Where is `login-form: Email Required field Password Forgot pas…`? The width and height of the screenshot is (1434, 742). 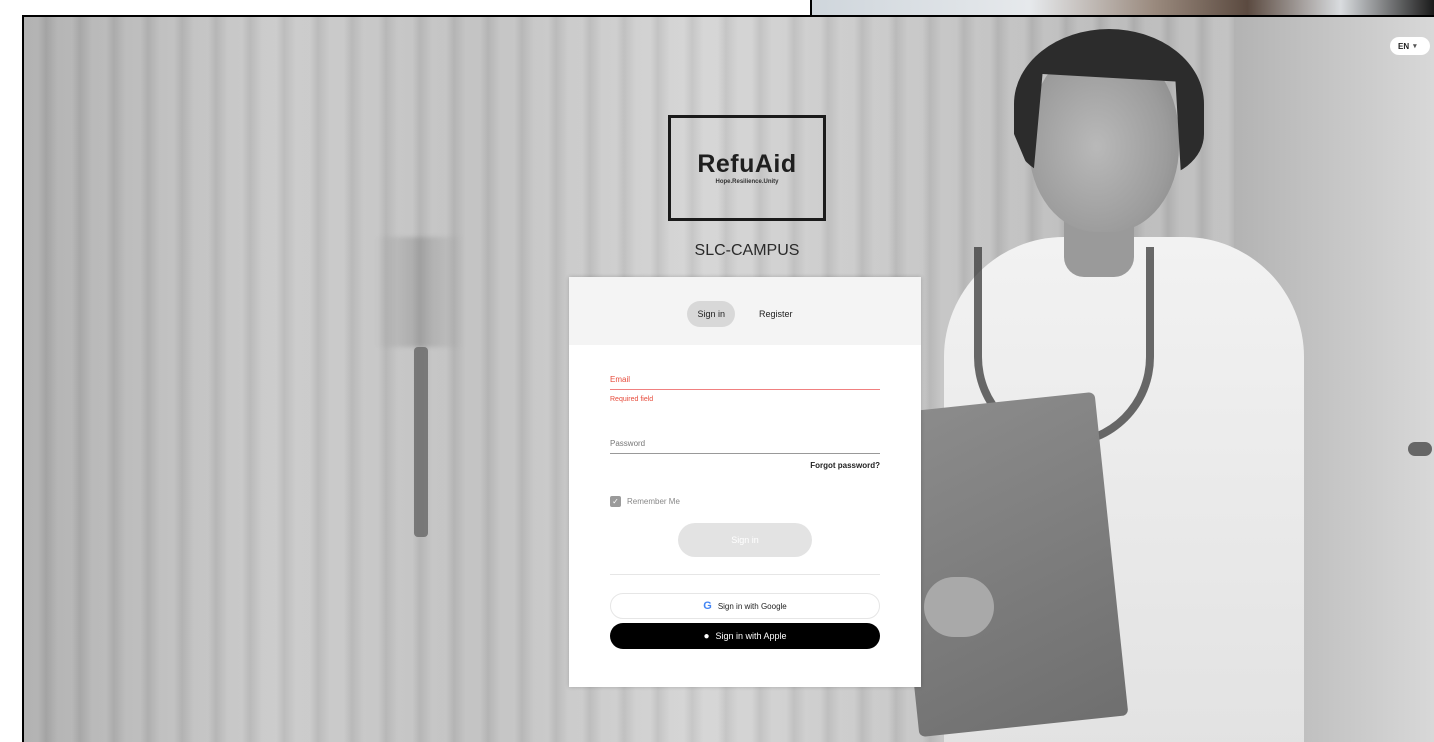
login-form: Email Required field Password Forgot pas… is located at coordinates (745, 497).